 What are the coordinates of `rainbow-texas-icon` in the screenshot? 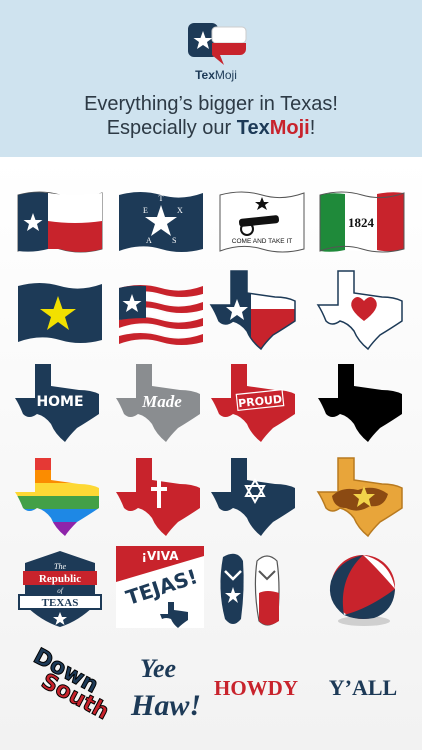 It's located at (57, 497).